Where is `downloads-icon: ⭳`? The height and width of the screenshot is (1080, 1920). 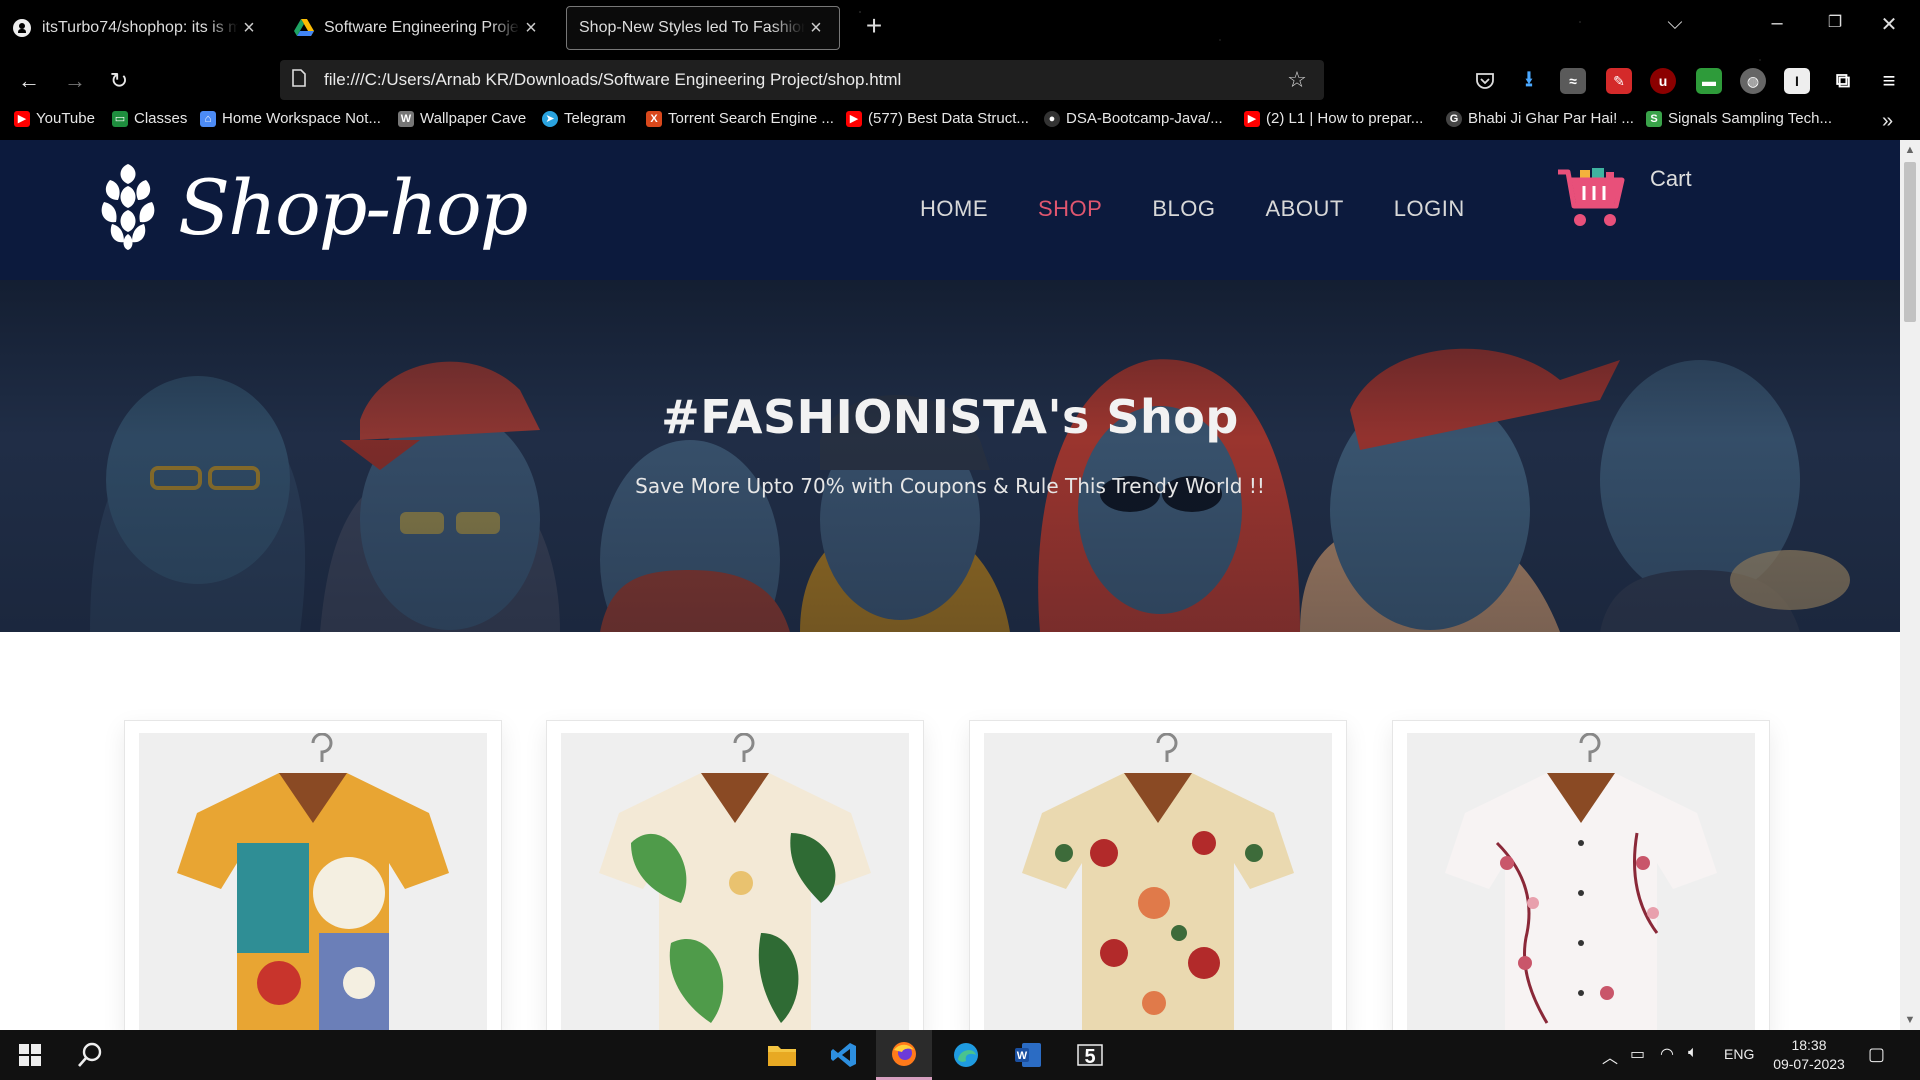
downloads-icon: ⭳ is located at coordinates (1529, 80).